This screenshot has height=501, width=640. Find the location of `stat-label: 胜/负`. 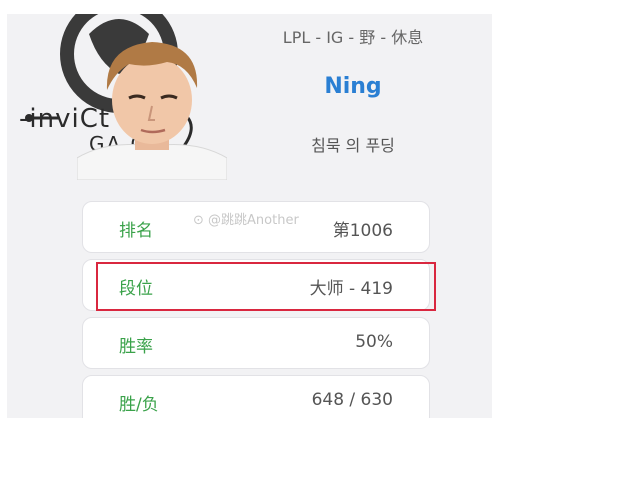

stat-label: 胜/负 is located at coordinates (139, 405).